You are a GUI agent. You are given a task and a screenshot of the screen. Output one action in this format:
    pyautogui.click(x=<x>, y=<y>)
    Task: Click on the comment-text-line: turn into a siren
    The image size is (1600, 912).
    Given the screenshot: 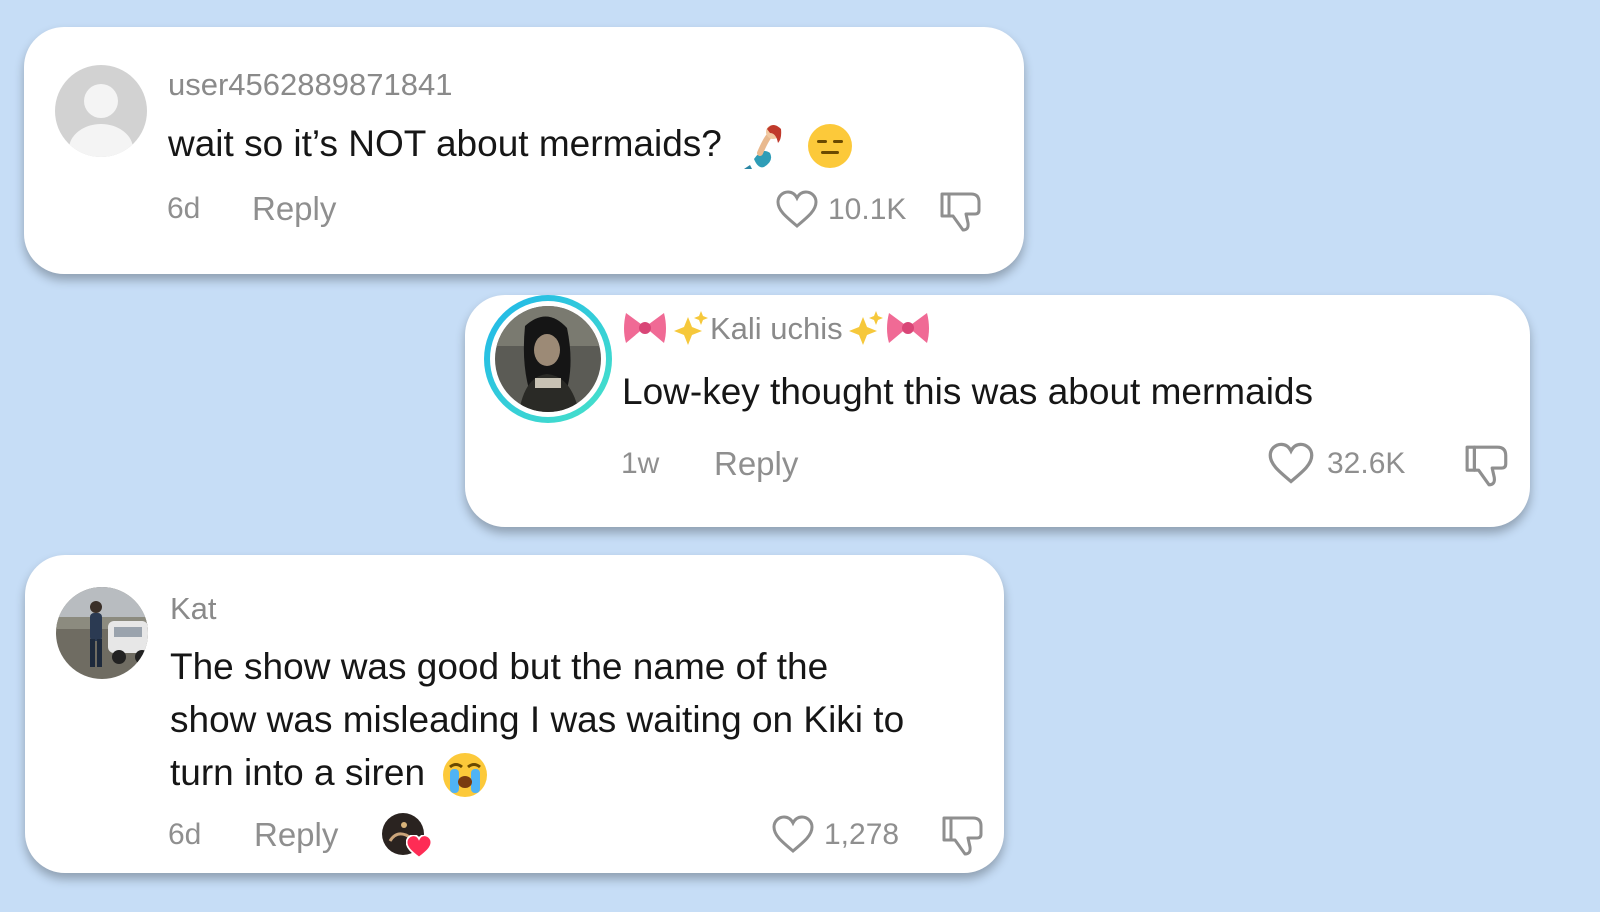 What is the action you would take?
    pyautogui.click(x=298, y=772)
    